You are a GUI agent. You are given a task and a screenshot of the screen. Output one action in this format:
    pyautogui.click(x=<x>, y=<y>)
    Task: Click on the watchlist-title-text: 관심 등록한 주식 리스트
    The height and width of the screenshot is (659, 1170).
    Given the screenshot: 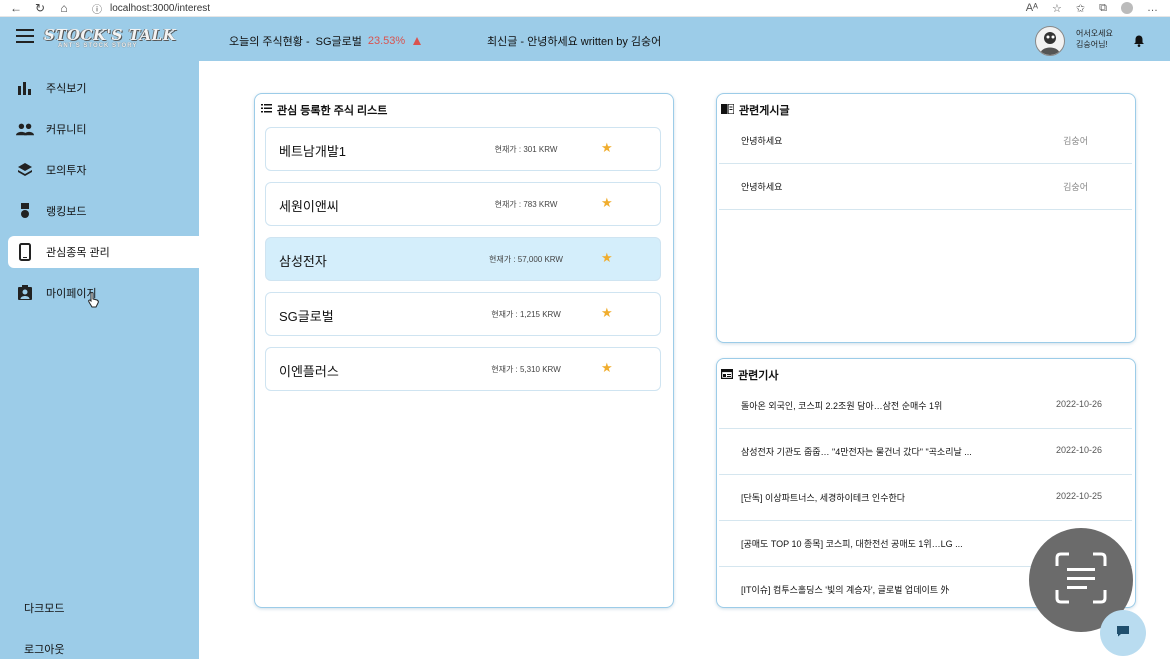 What is the action you would take?
    pyautogui.click(x=332, y=111)
    